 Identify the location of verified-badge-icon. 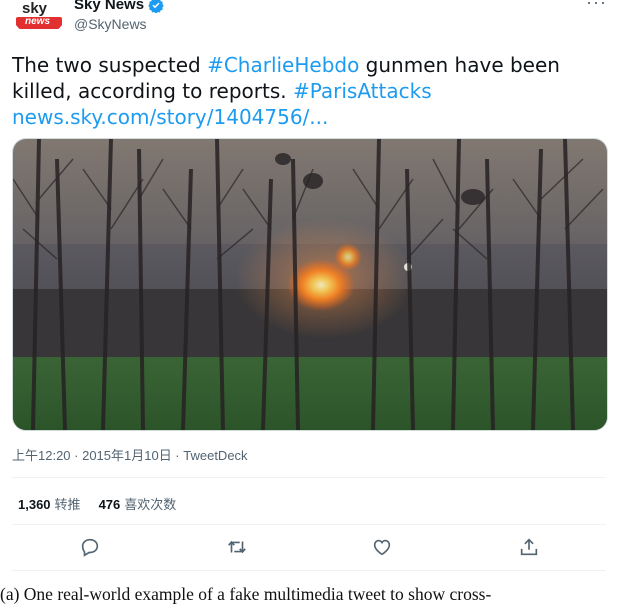
(156, 6).